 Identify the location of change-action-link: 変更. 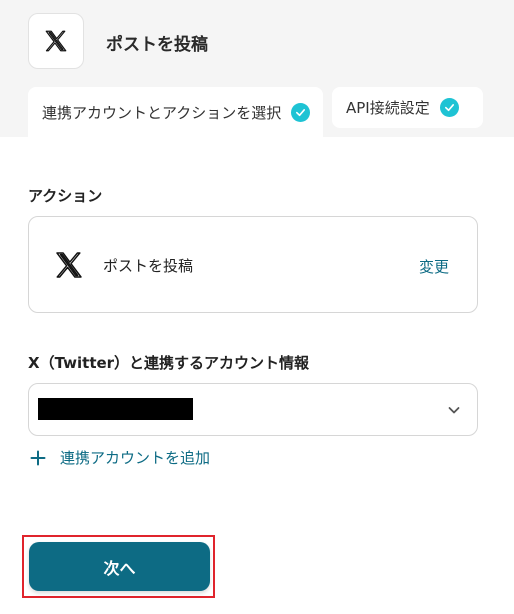
(434, 266).